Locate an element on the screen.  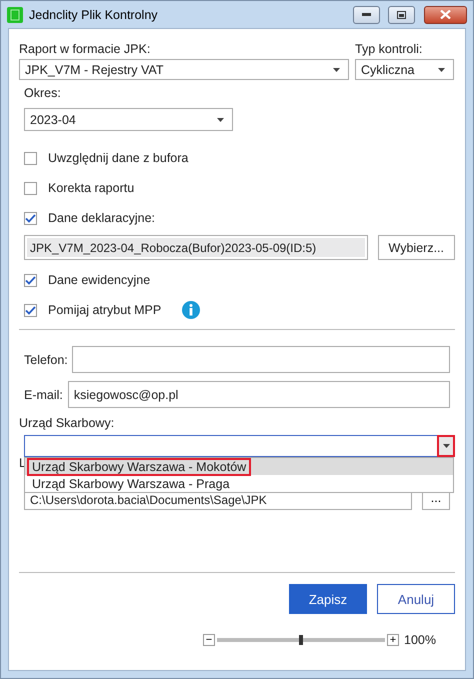
field-label: Typ kontroli: is located at coordinates (389, 49).